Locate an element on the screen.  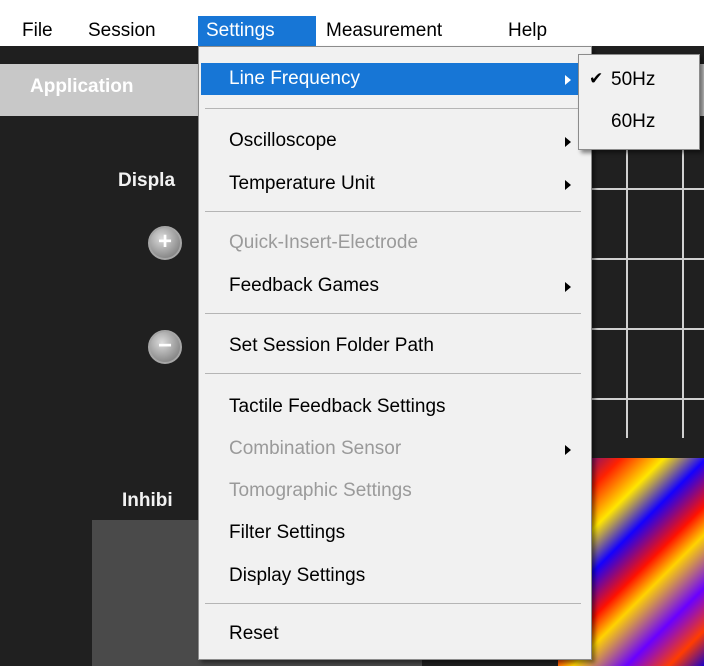
menu-item-tactile-feedback-settings: Tactile Feedback Settings is located at coordinates (395, 407).